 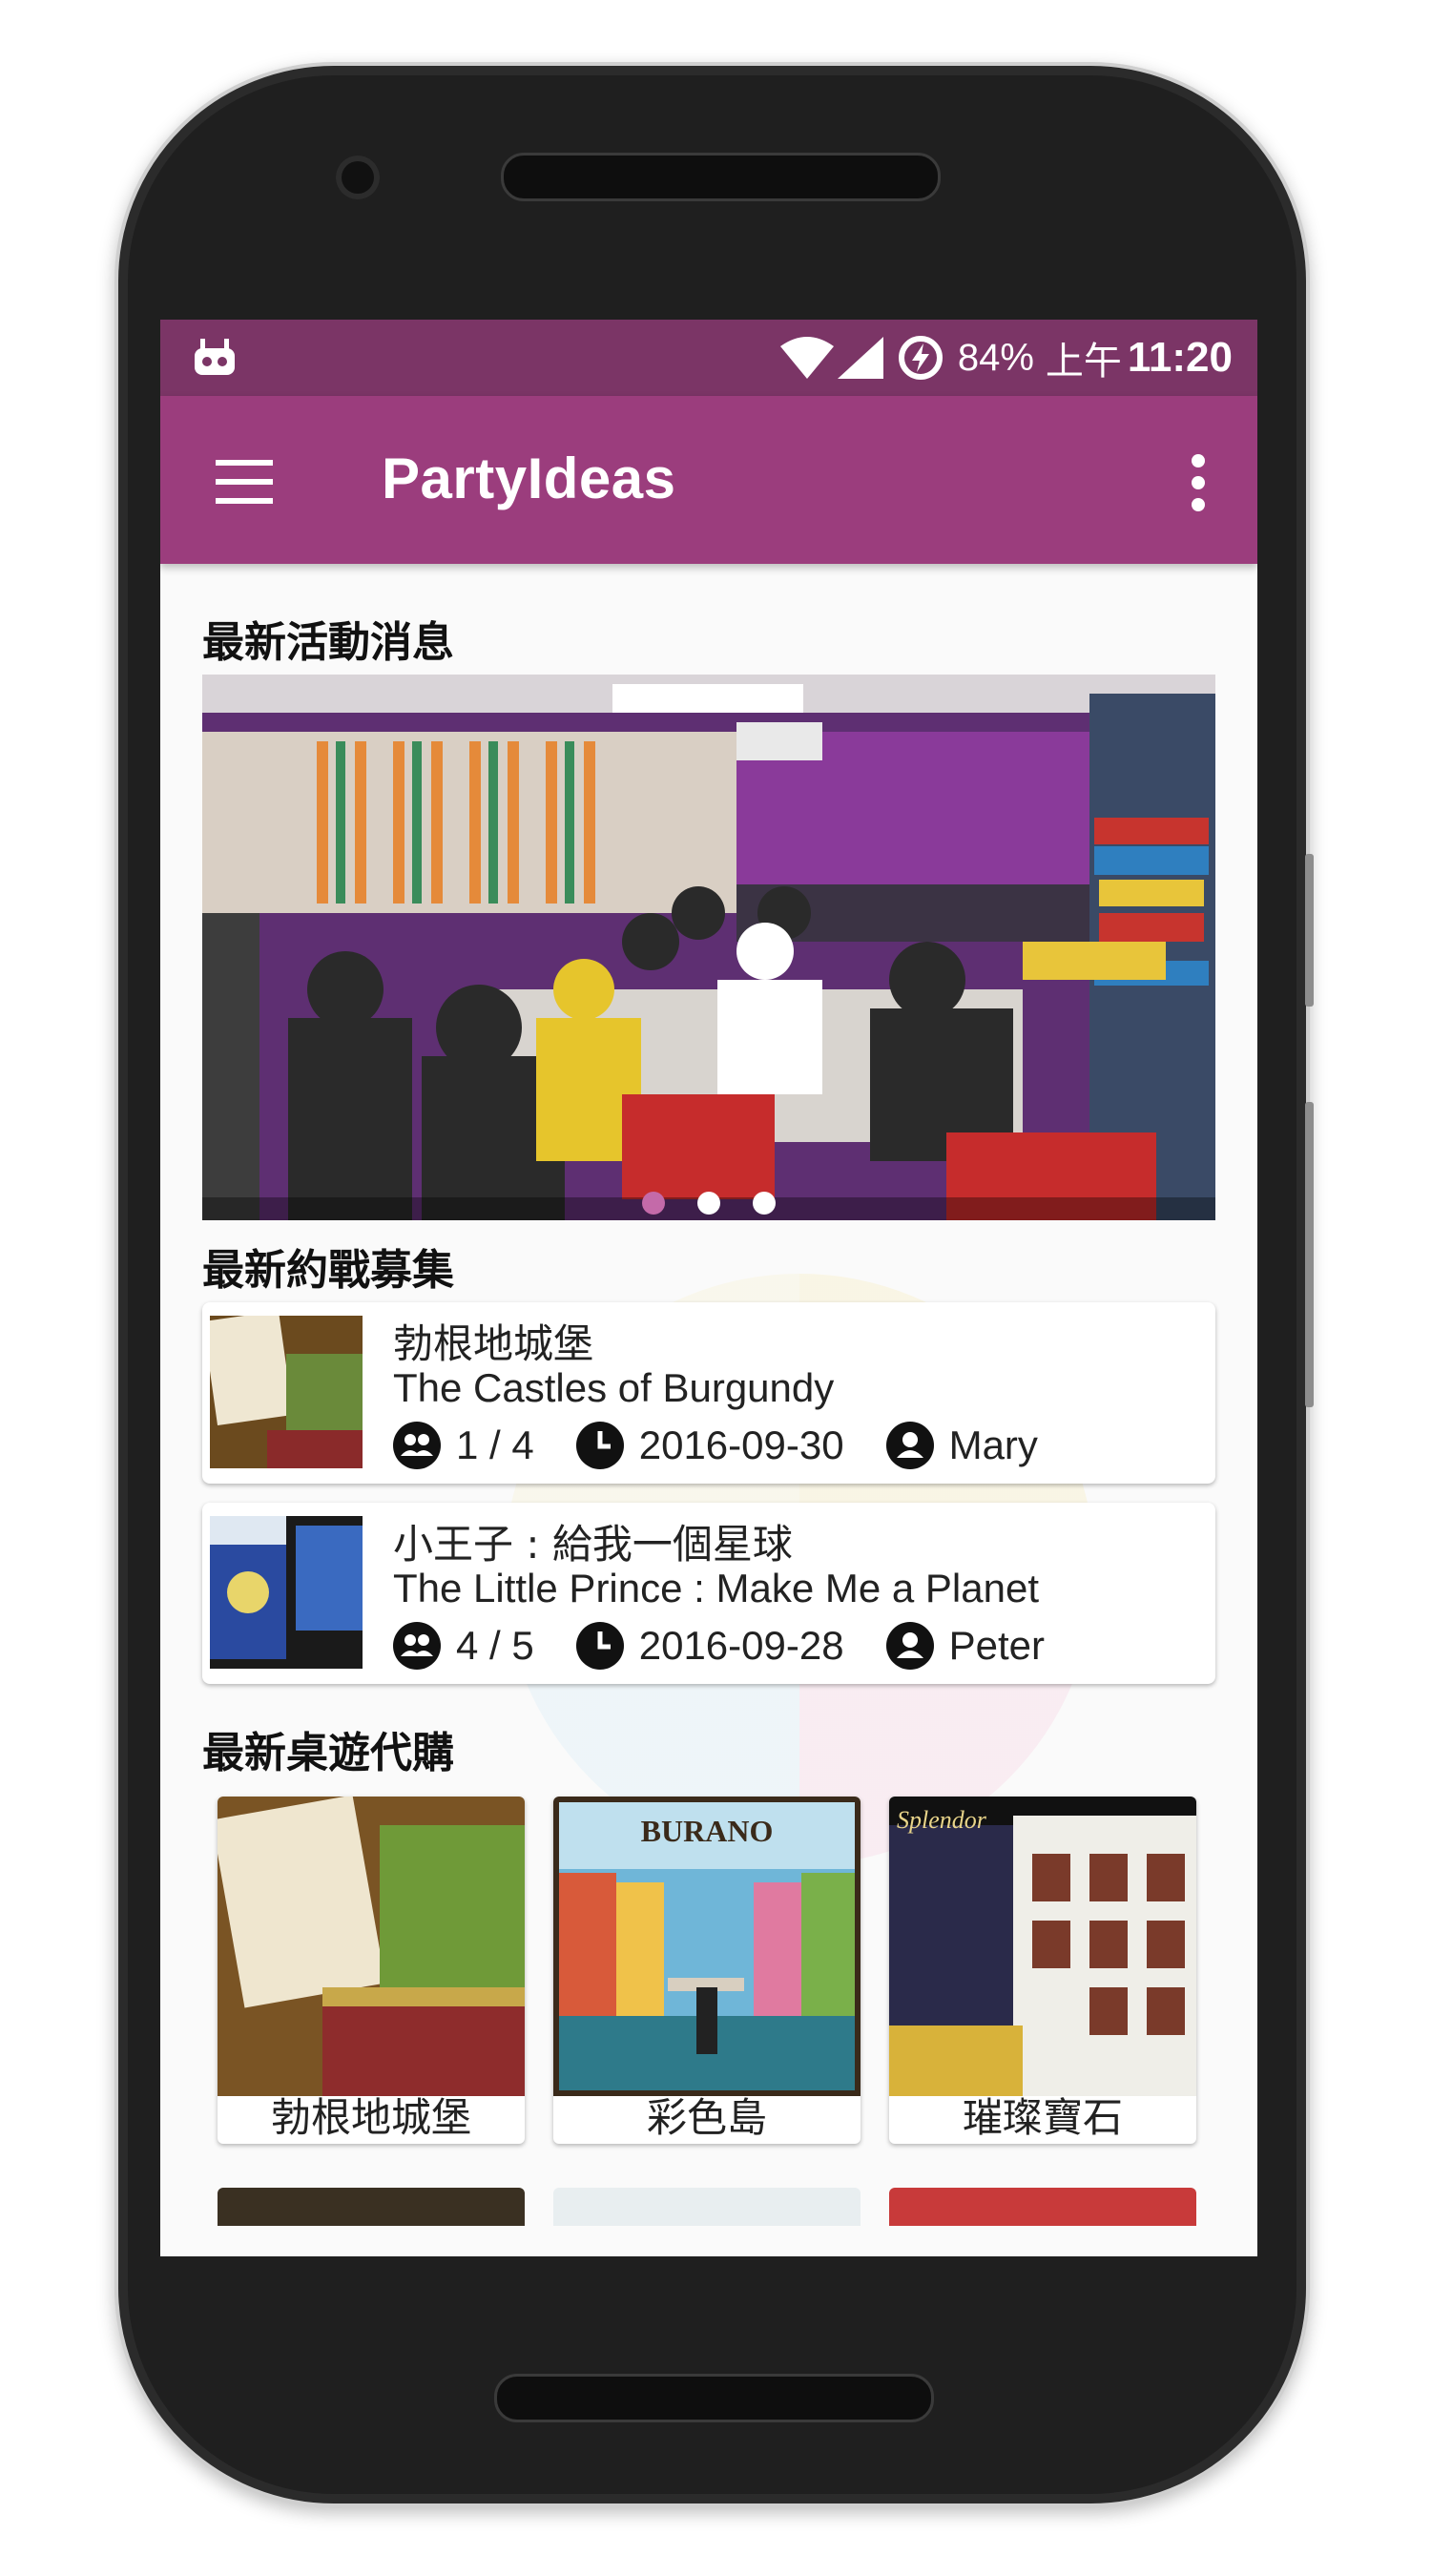 I want to click on app-bar: PartyIdeas, so click(x=708, y=480).